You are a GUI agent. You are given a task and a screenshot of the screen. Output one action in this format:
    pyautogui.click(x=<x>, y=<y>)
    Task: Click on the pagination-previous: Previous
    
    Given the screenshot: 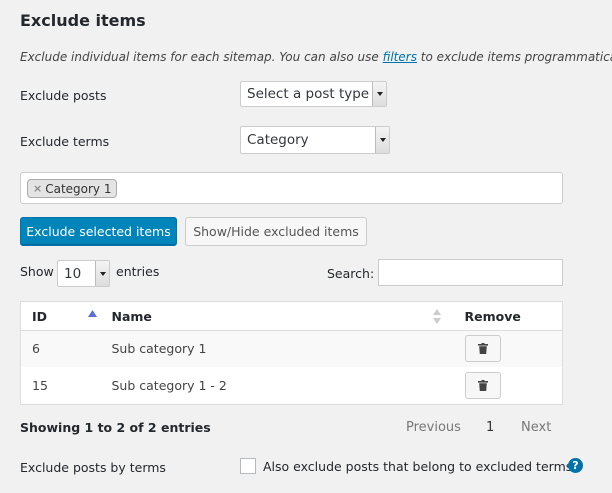 What is the action you would take?
    pyautogui.click(x=433, y=427)
    